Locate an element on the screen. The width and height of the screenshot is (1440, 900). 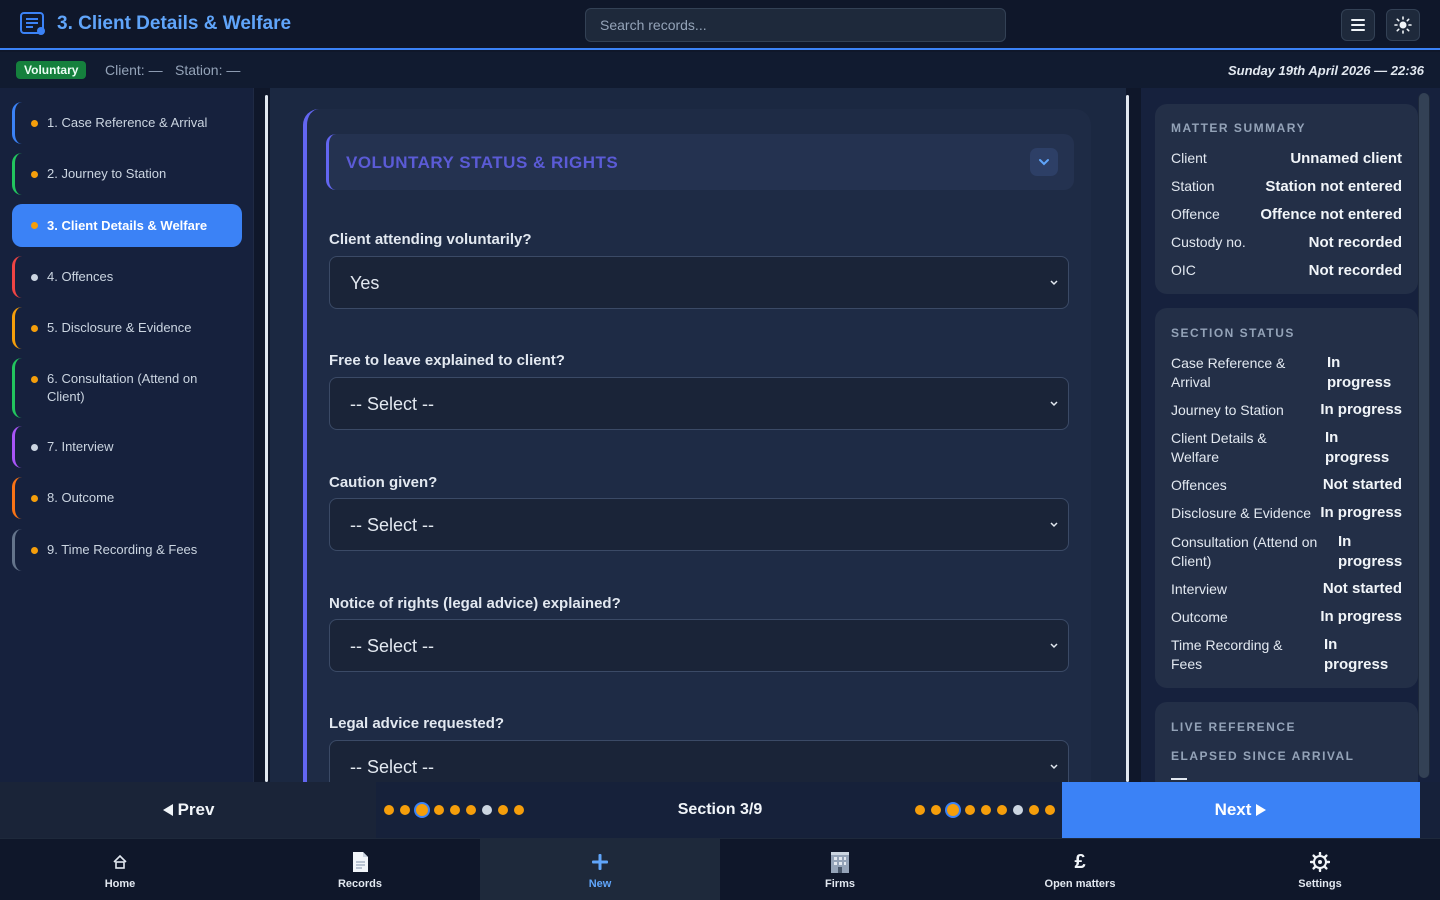
station-indicator: Station: — is located at coordinates (208, 70).